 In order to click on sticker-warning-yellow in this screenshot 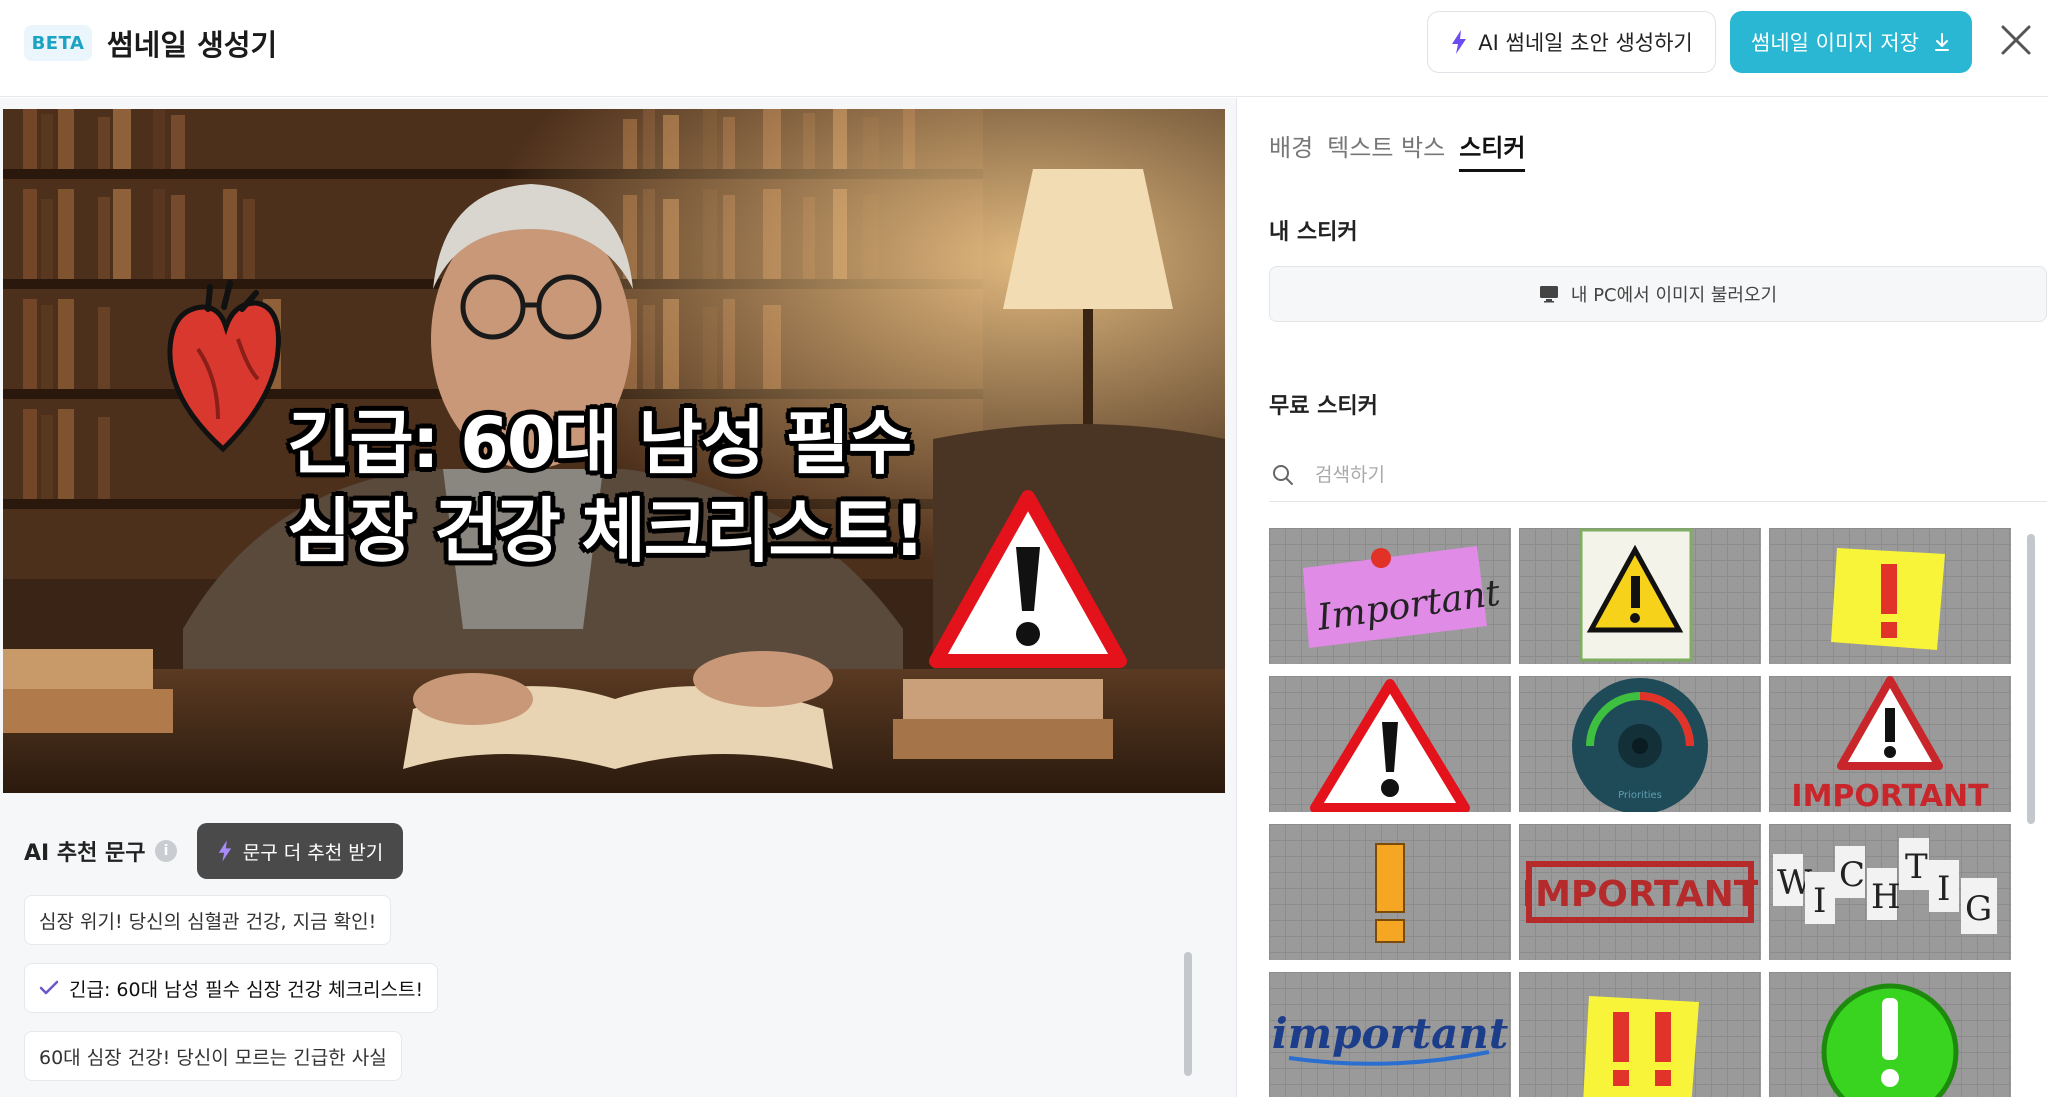, I will do `click(1640, 596)`.